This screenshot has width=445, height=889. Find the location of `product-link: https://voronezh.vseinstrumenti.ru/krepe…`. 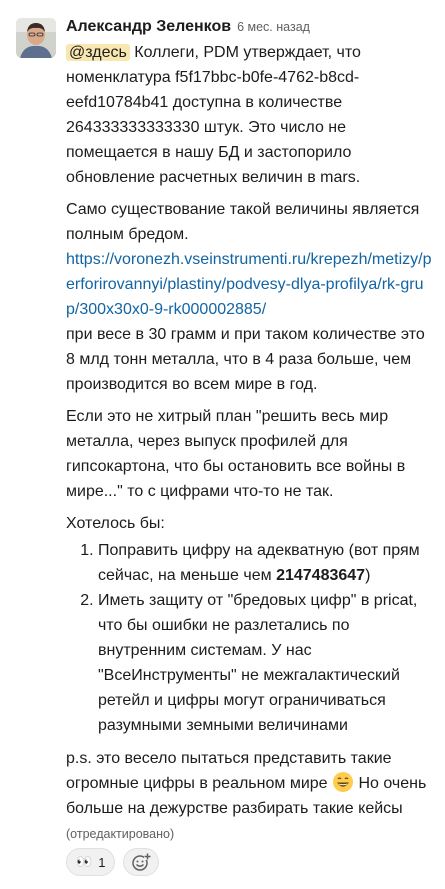

product-link: https://voronezh.vseinstrumenti.ru/krepe… is located at coordinates (249, 284).